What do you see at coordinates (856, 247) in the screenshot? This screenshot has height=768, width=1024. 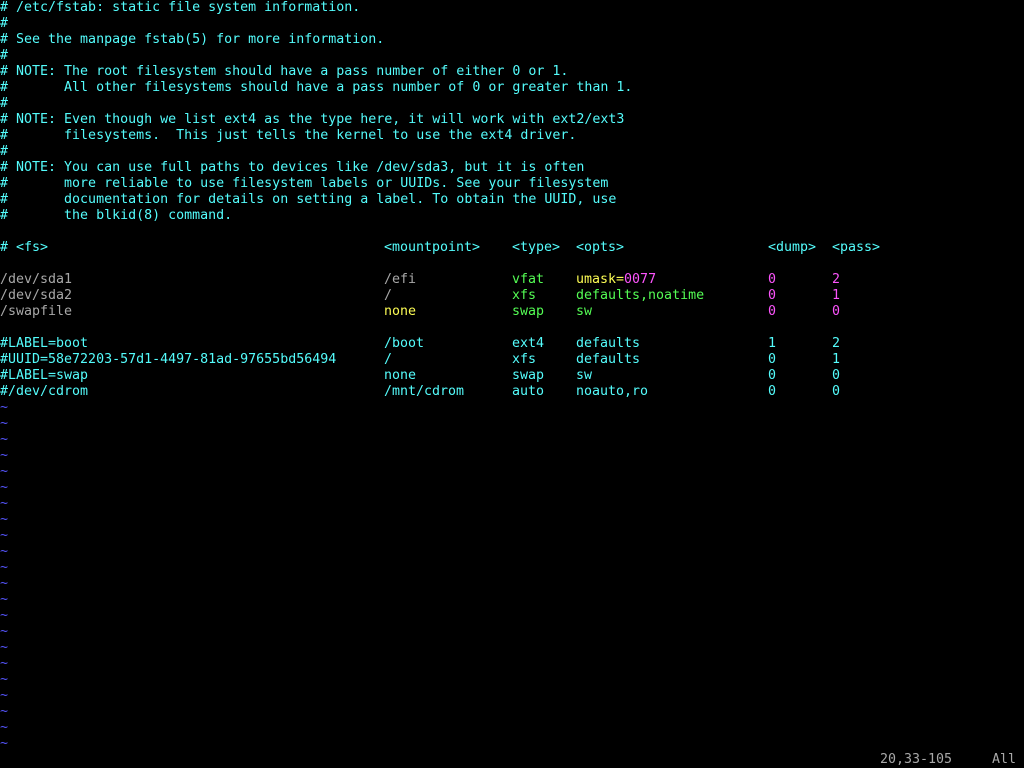 I see `header-pass: <pass>` at bounding box center [856, 247].